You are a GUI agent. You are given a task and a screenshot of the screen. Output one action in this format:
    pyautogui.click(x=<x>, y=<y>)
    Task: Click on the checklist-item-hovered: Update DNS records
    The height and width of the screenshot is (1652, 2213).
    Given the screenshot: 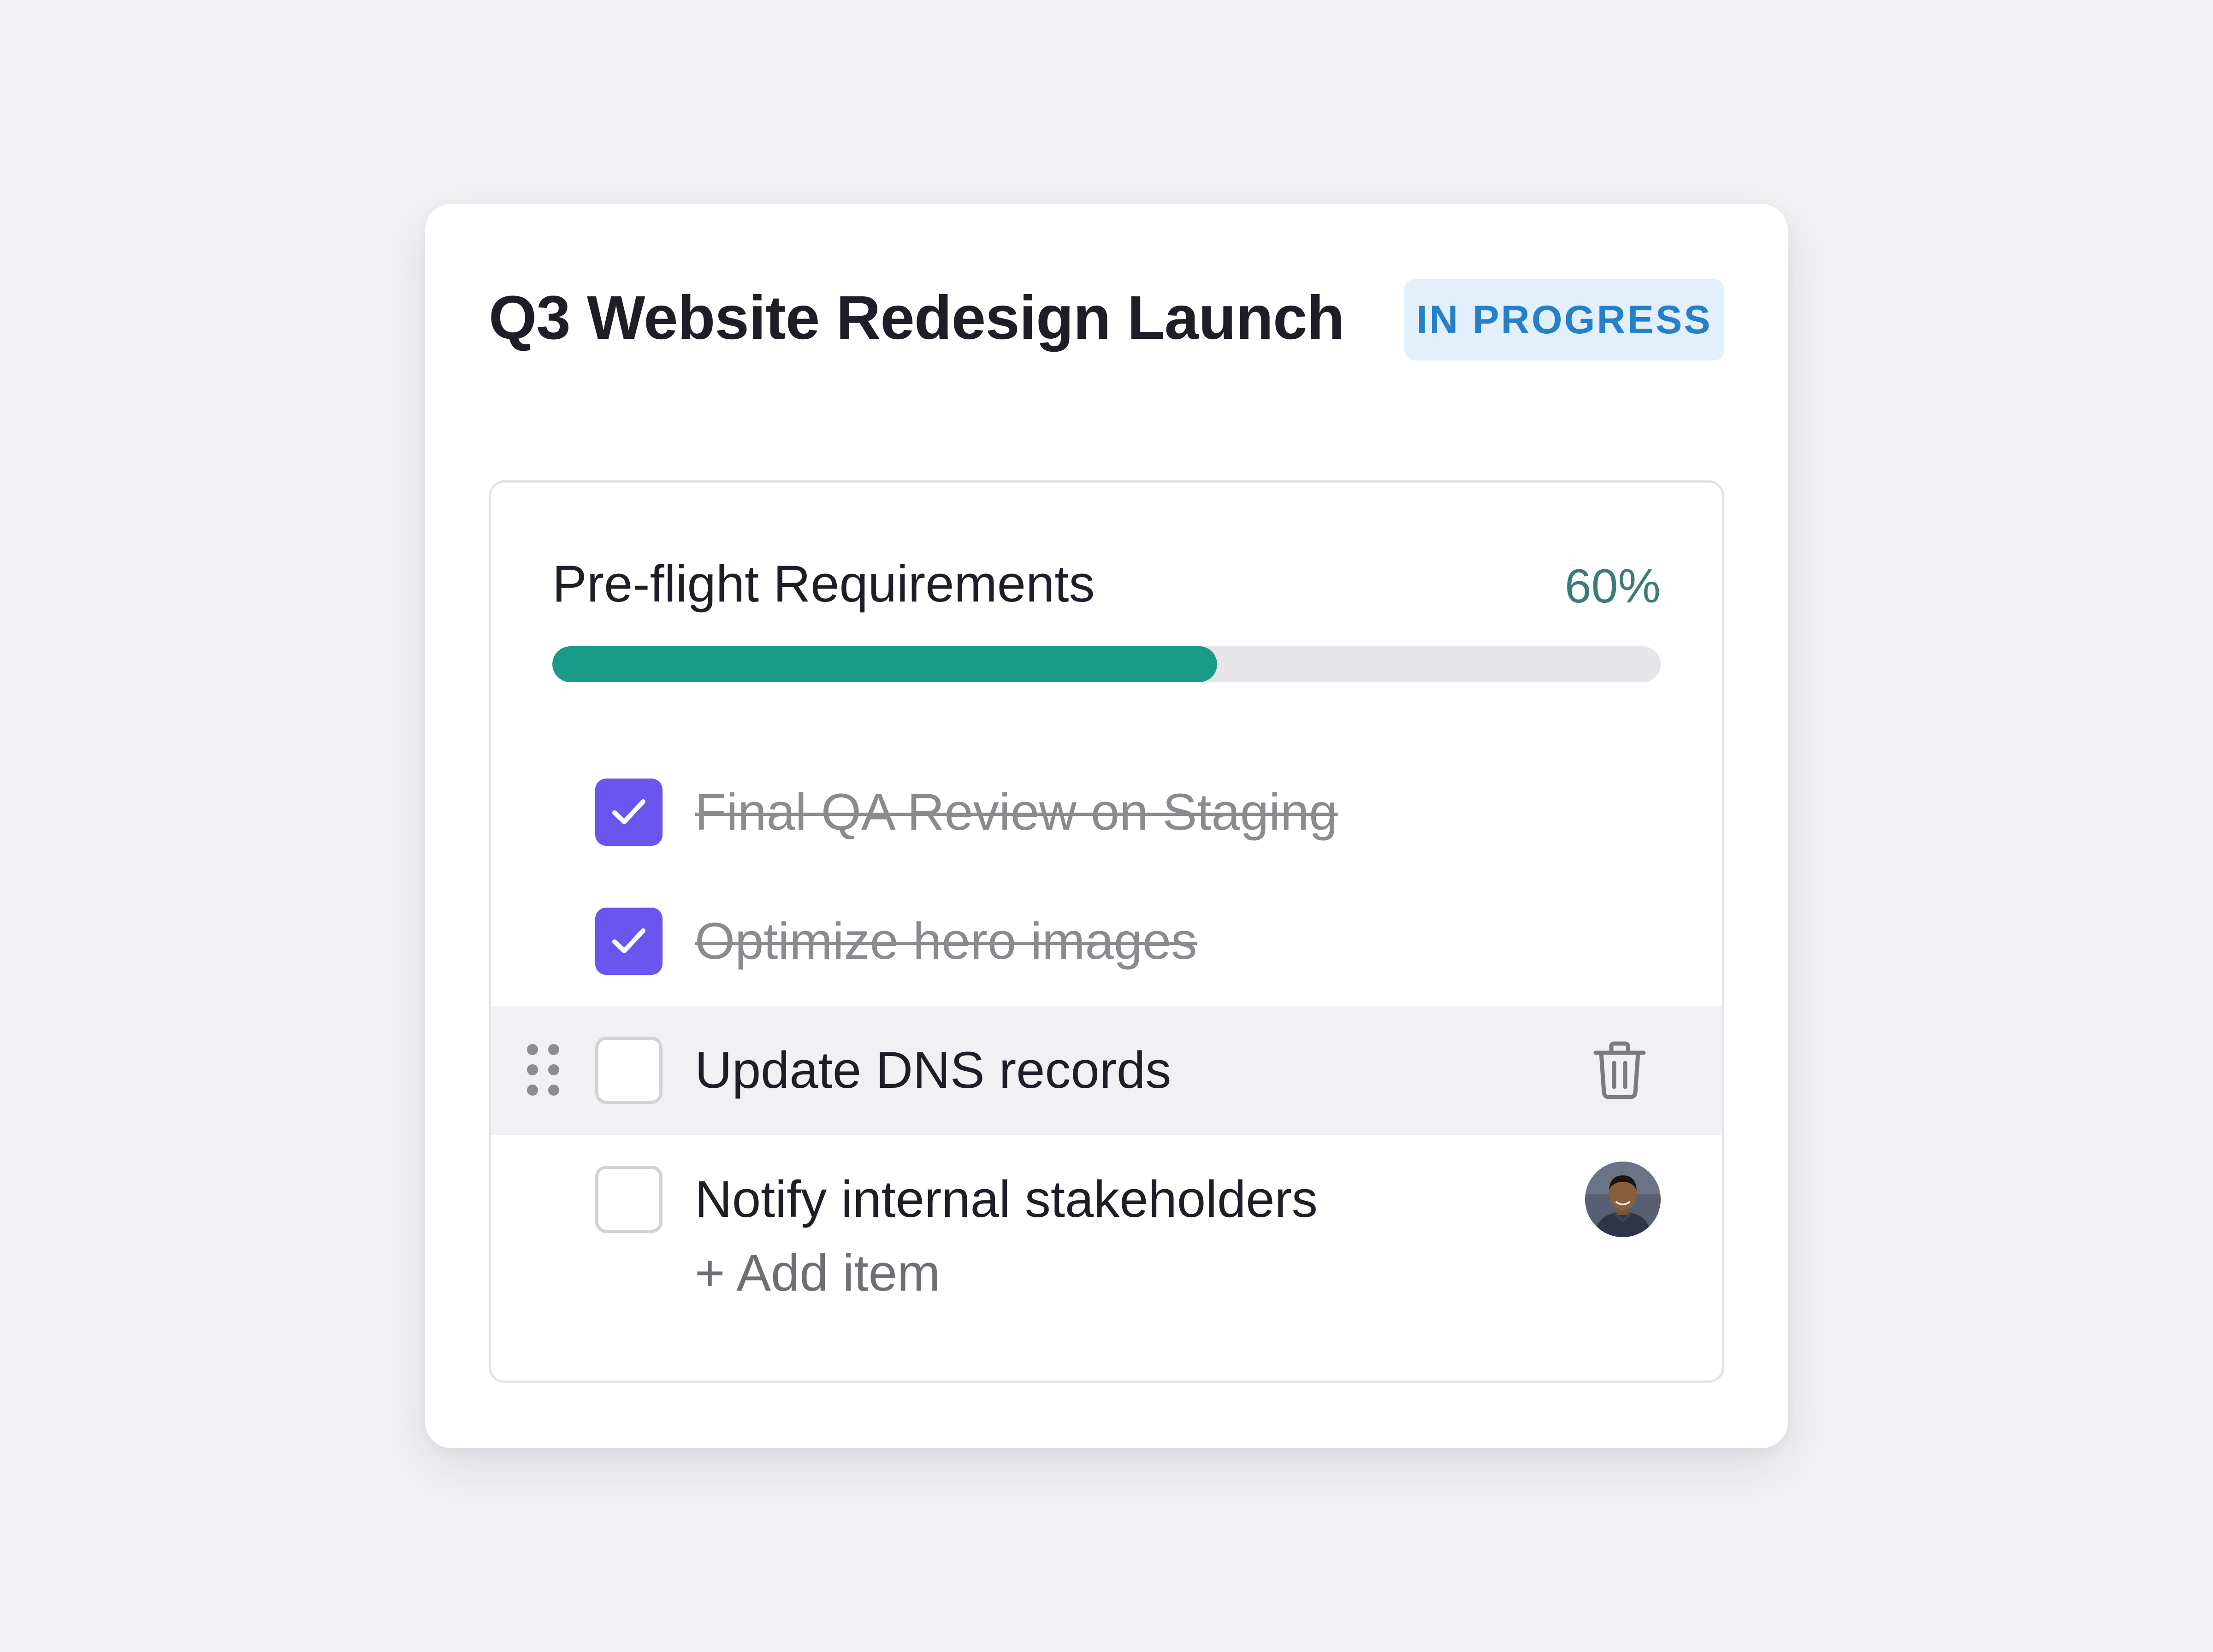 What is the action you would take?
    pyautogui.click(x=1106, y=1070)
    